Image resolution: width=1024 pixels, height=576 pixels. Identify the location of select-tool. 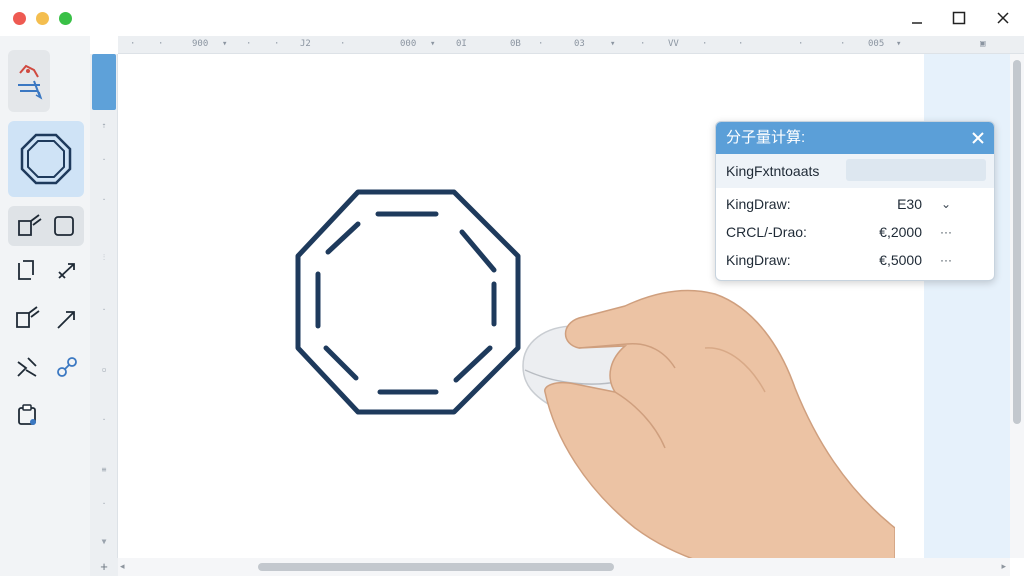
(27, 271).